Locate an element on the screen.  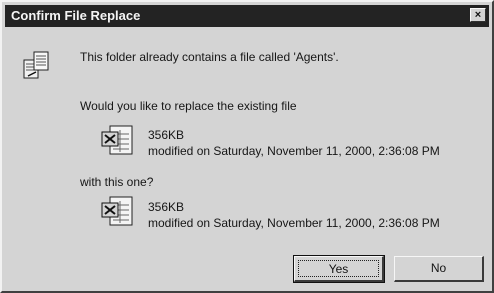
file-replace-icon is located at coordinates (36, 65).